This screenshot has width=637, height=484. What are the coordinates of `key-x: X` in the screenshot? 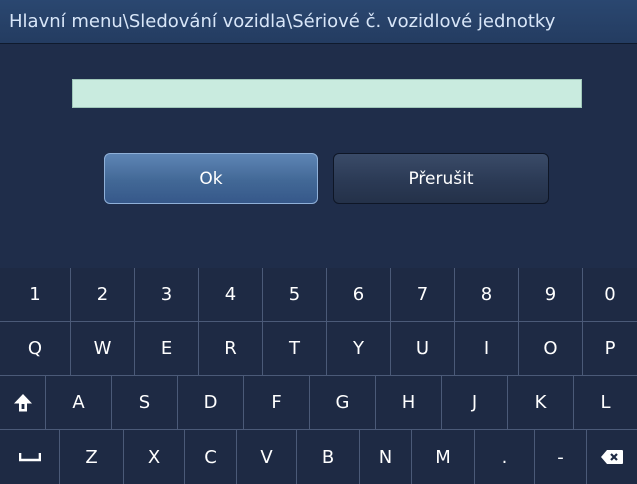 It's located at (154, 457).